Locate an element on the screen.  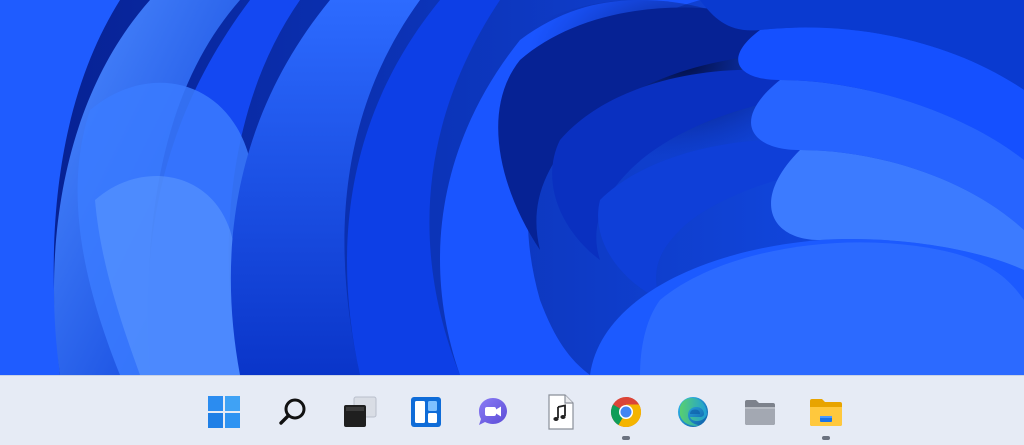
chrome-icon is located at coordinates (626, 412).